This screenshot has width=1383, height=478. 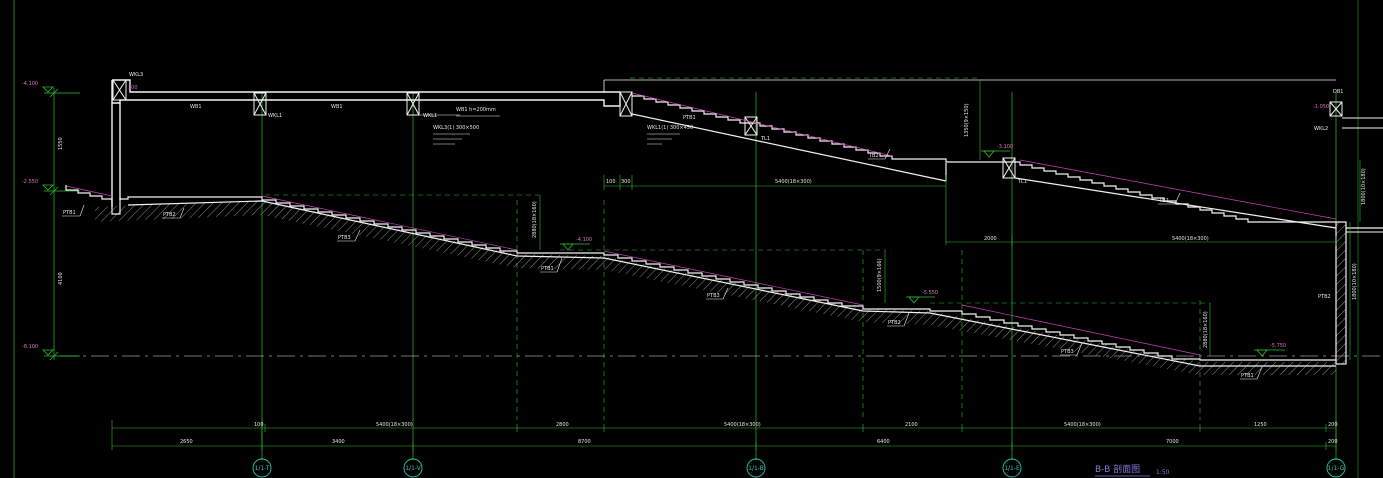 I want to click on bdim2-5: 7000, so click(x=1172, y=442).